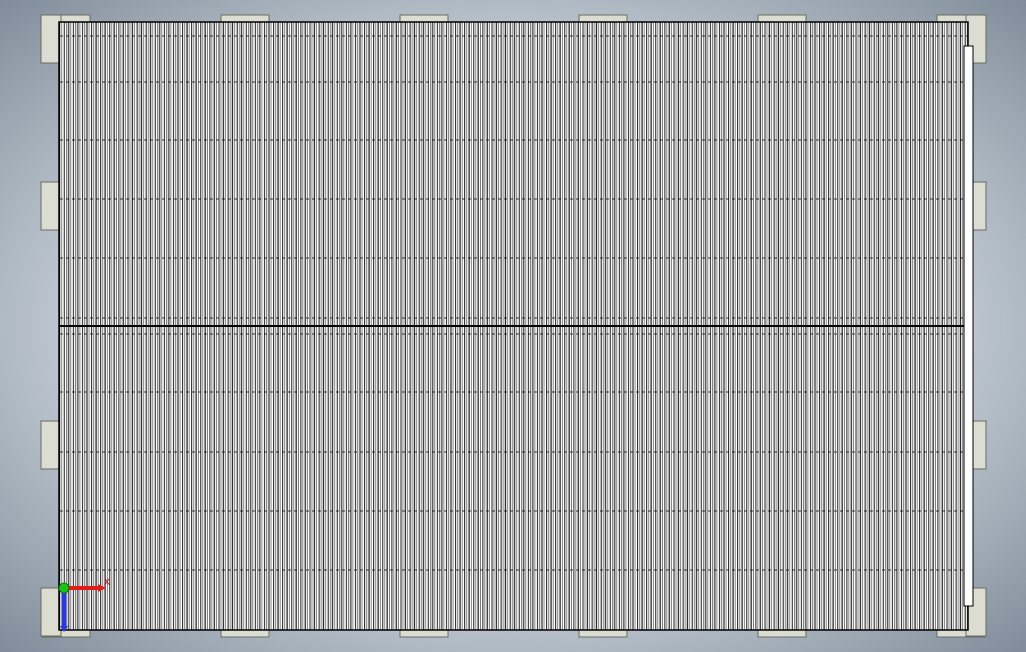 Image resolution: width=1026 pixels, height=652 pixels. I want to click on side-edge-strip, so click(968, 326).